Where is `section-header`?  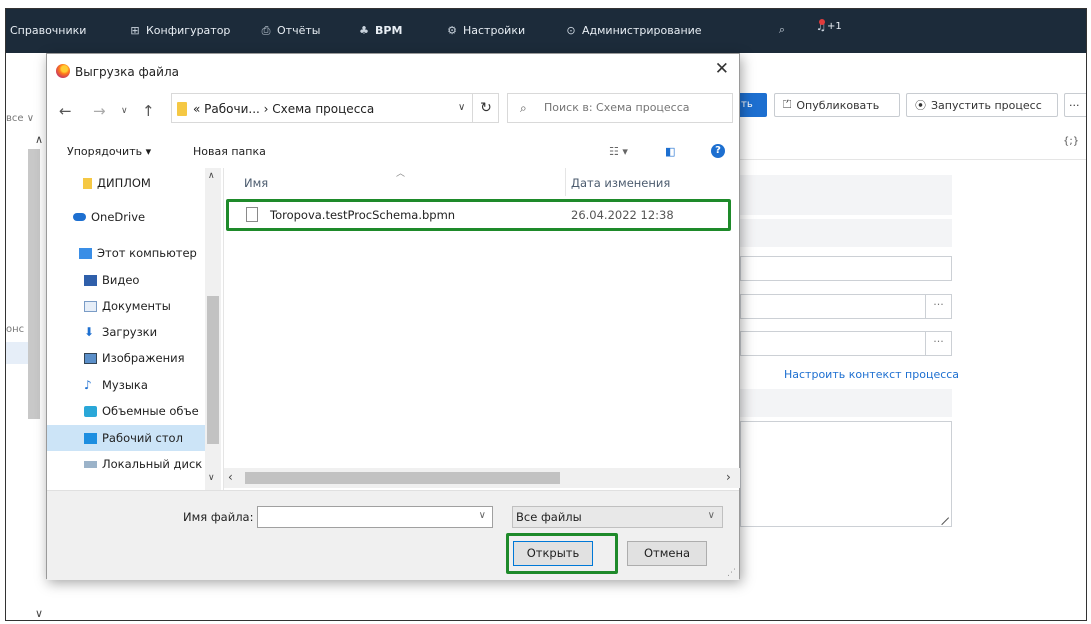
section-header is located at coordinates (846, 233).